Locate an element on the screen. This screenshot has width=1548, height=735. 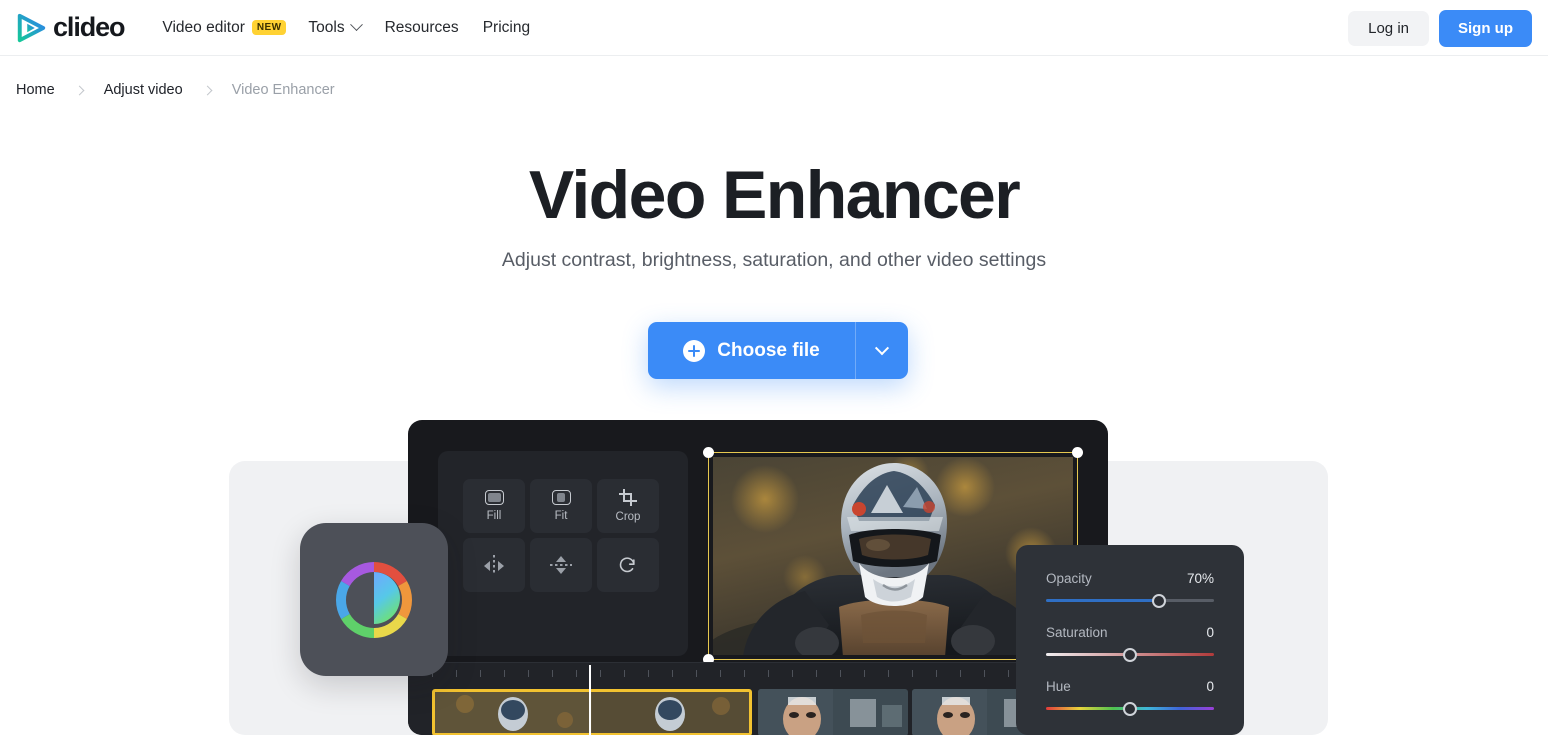
flip-horizontal-icon is located at coordinates (494, 565).